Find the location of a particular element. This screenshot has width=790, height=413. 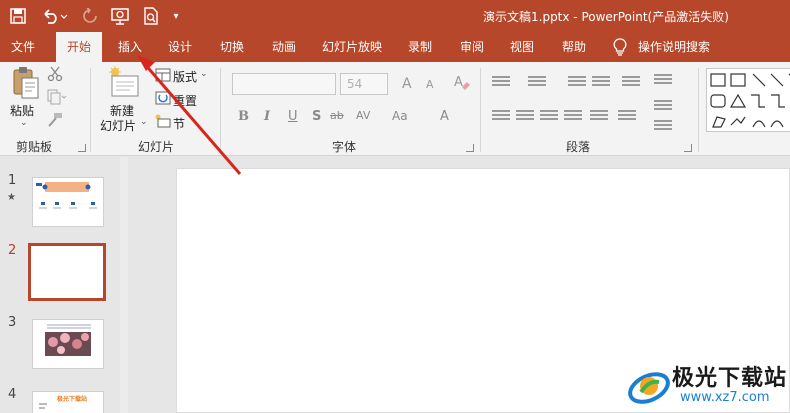

shapes-gallery is located at coordinates (748, 100).